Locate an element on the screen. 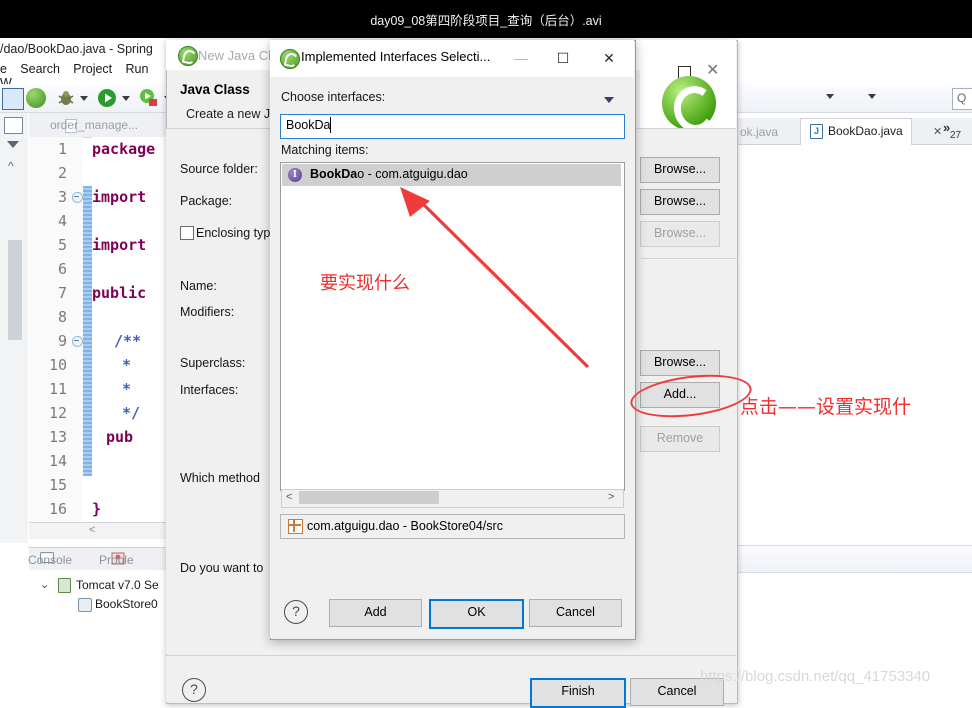 The width and height of the screenshot is (972, 708). annotation-what-to-implement: 要实现什么 is located at coordinates (365, 283).